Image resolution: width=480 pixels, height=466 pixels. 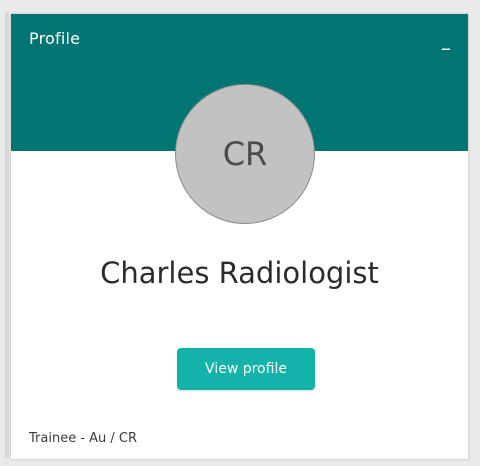 I want to click on avatar: CR, so click(x=245, y=154).